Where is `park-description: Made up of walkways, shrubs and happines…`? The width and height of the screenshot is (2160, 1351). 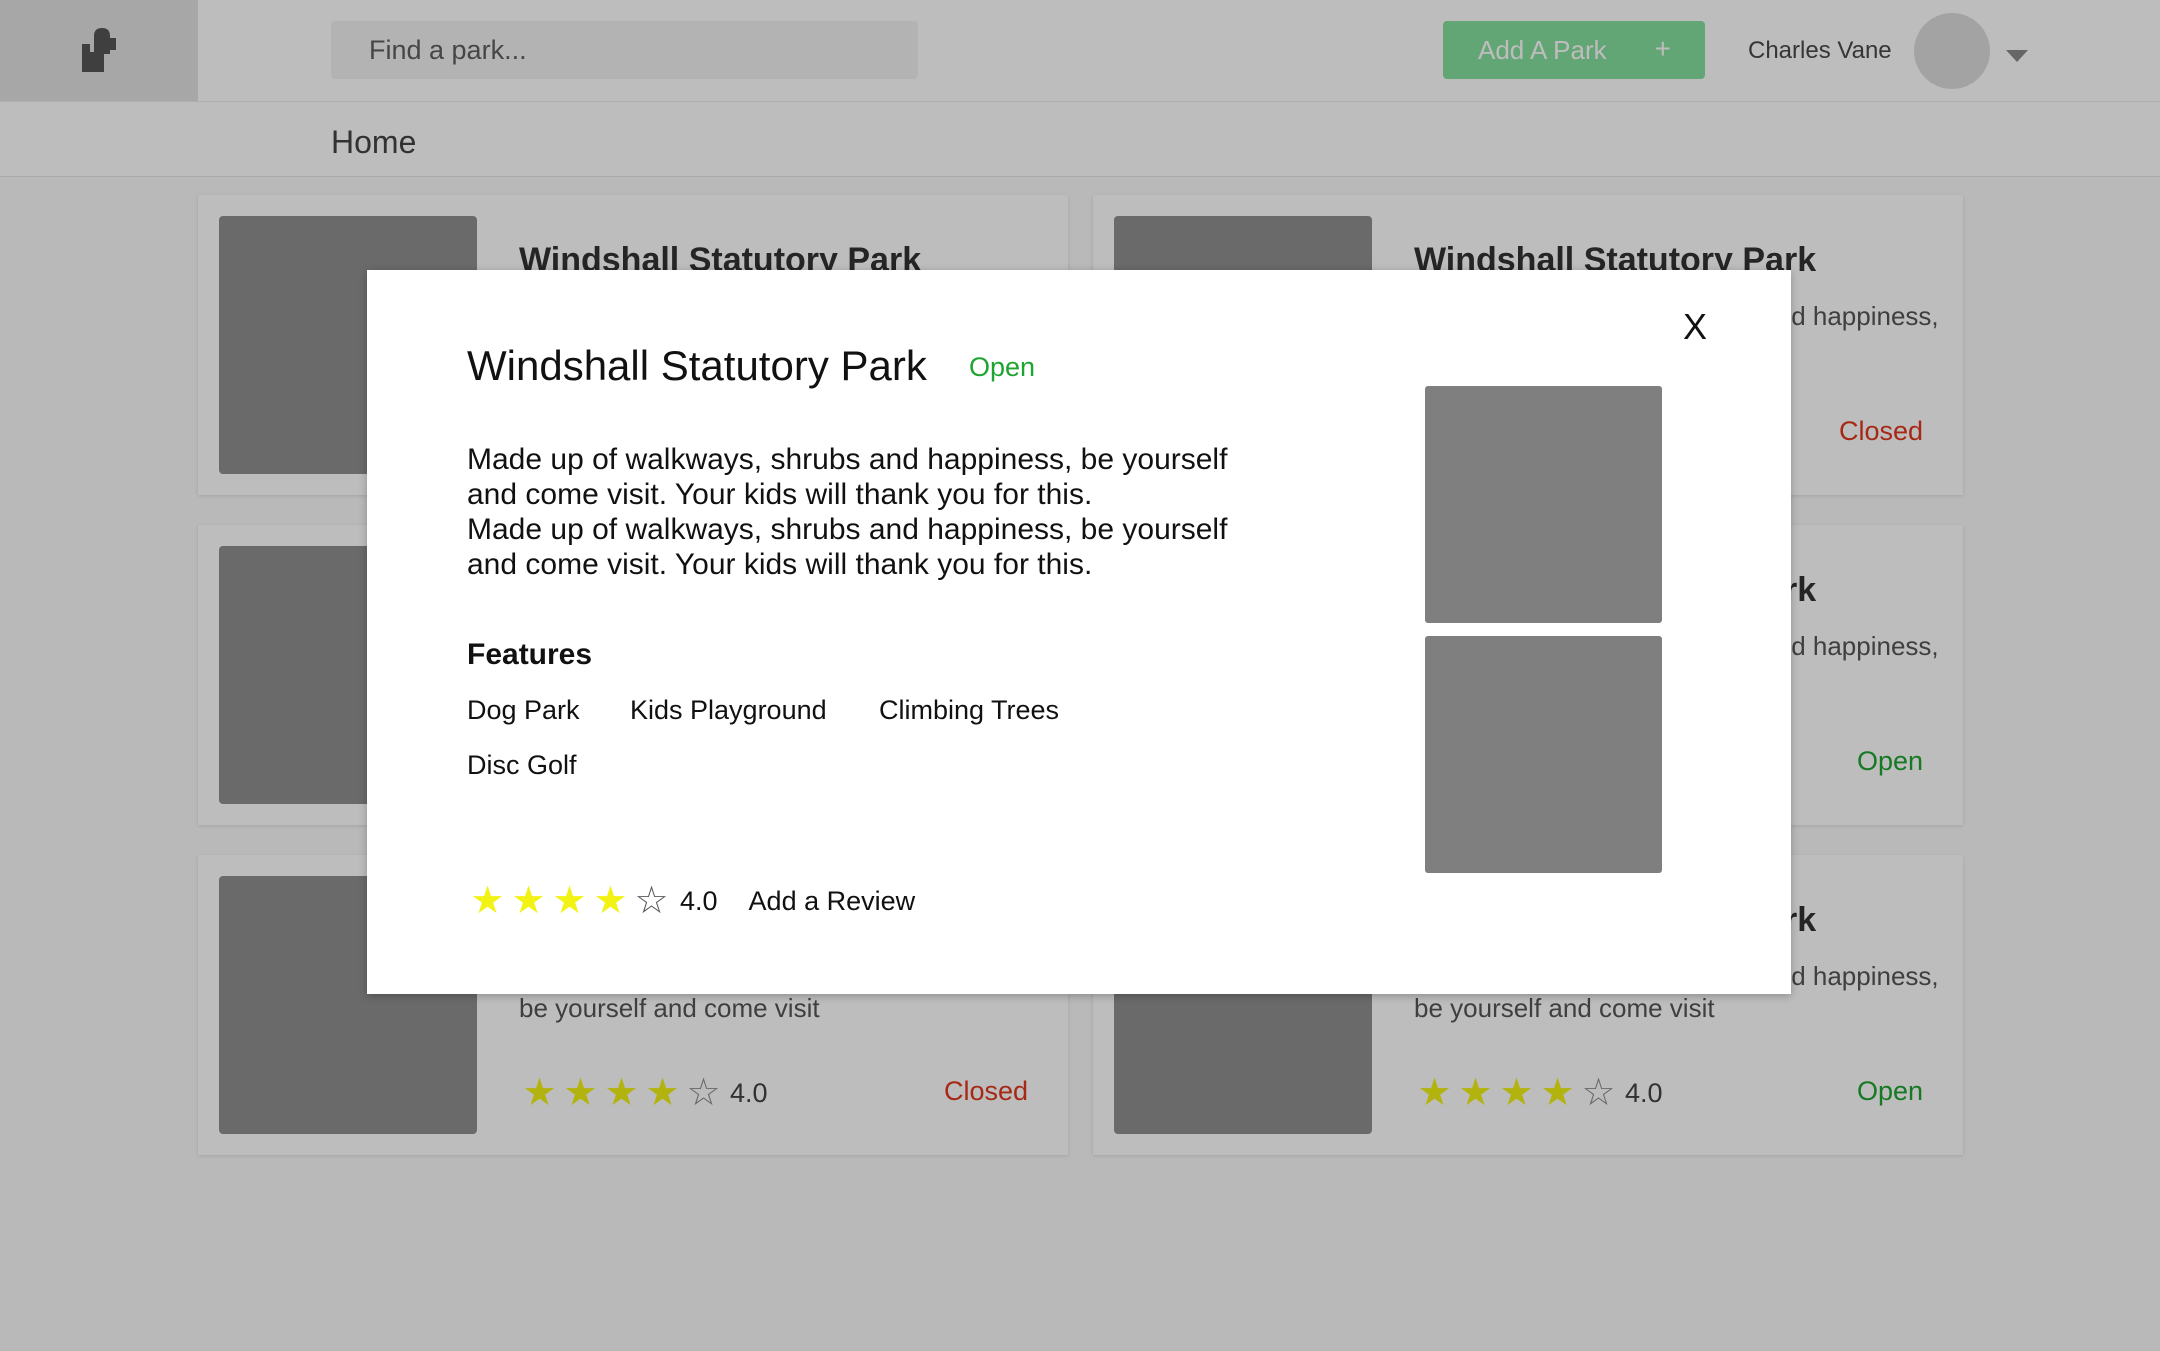 park-description: Made up of walkways, shrubs and happines… is located at coordinates (867, 512).